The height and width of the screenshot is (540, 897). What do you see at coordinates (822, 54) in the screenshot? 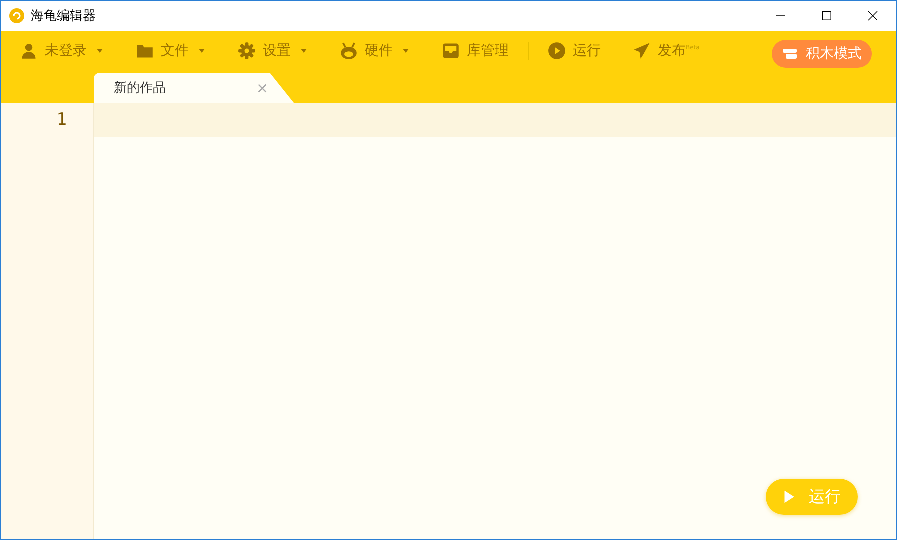
I see `mode-button: 积木模式` at bounding box center [822, 54].